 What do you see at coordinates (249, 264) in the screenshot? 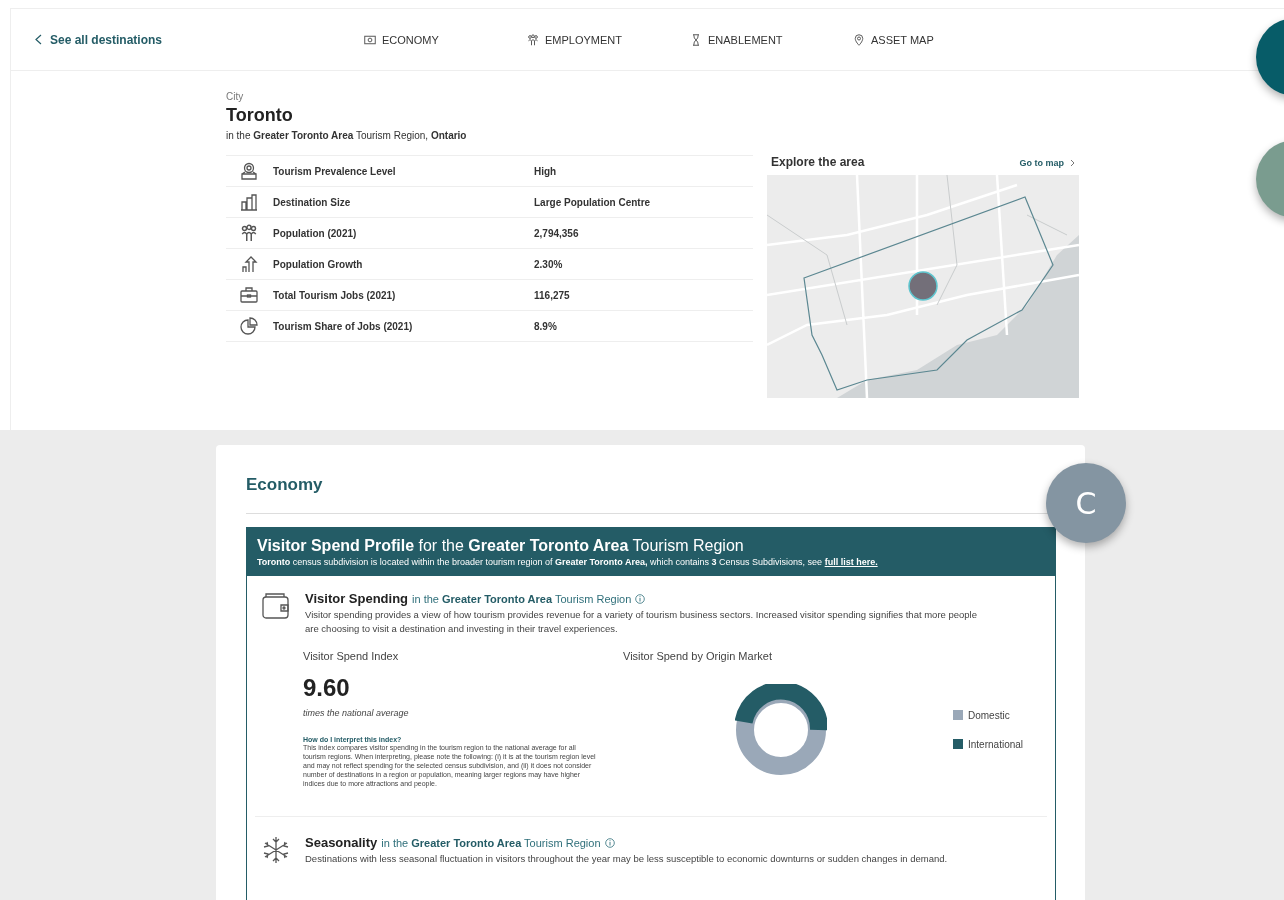
I see `growth-arrow-icon` at bounding box center [249, 264].